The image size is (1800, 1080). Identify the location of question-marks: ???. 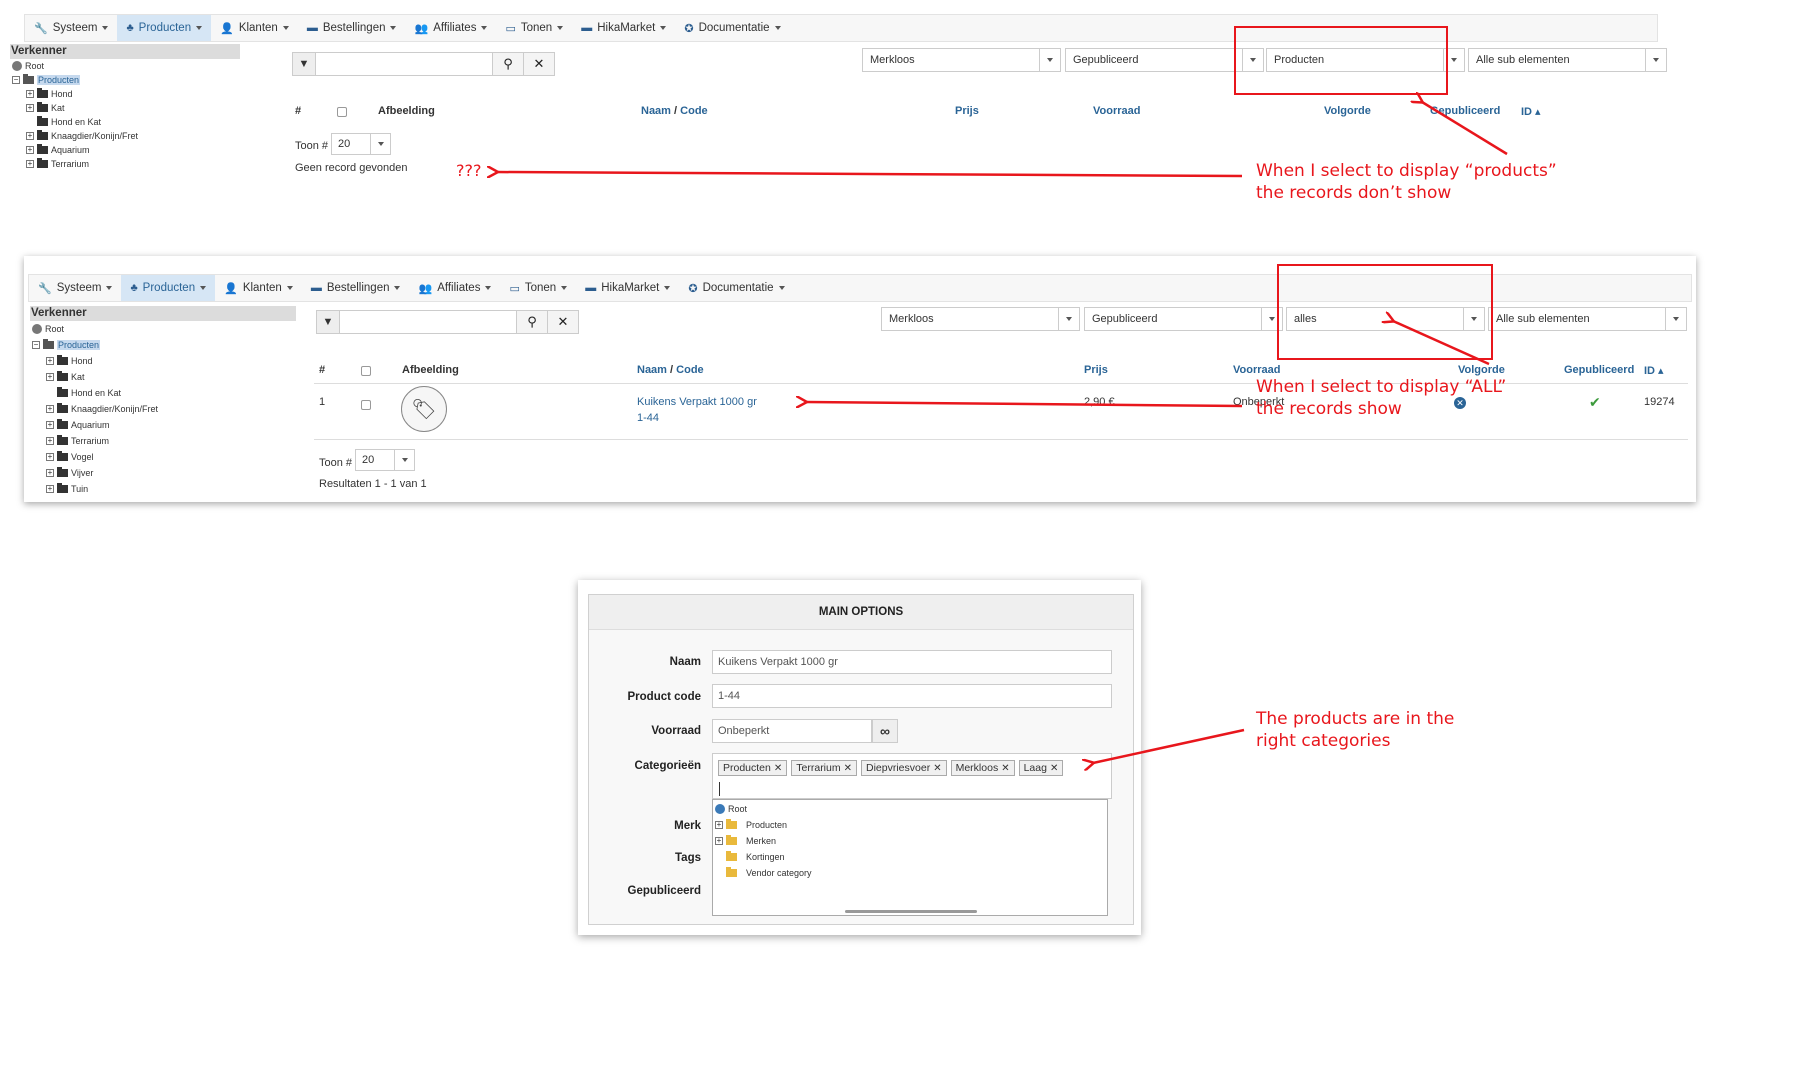
(469, 170).